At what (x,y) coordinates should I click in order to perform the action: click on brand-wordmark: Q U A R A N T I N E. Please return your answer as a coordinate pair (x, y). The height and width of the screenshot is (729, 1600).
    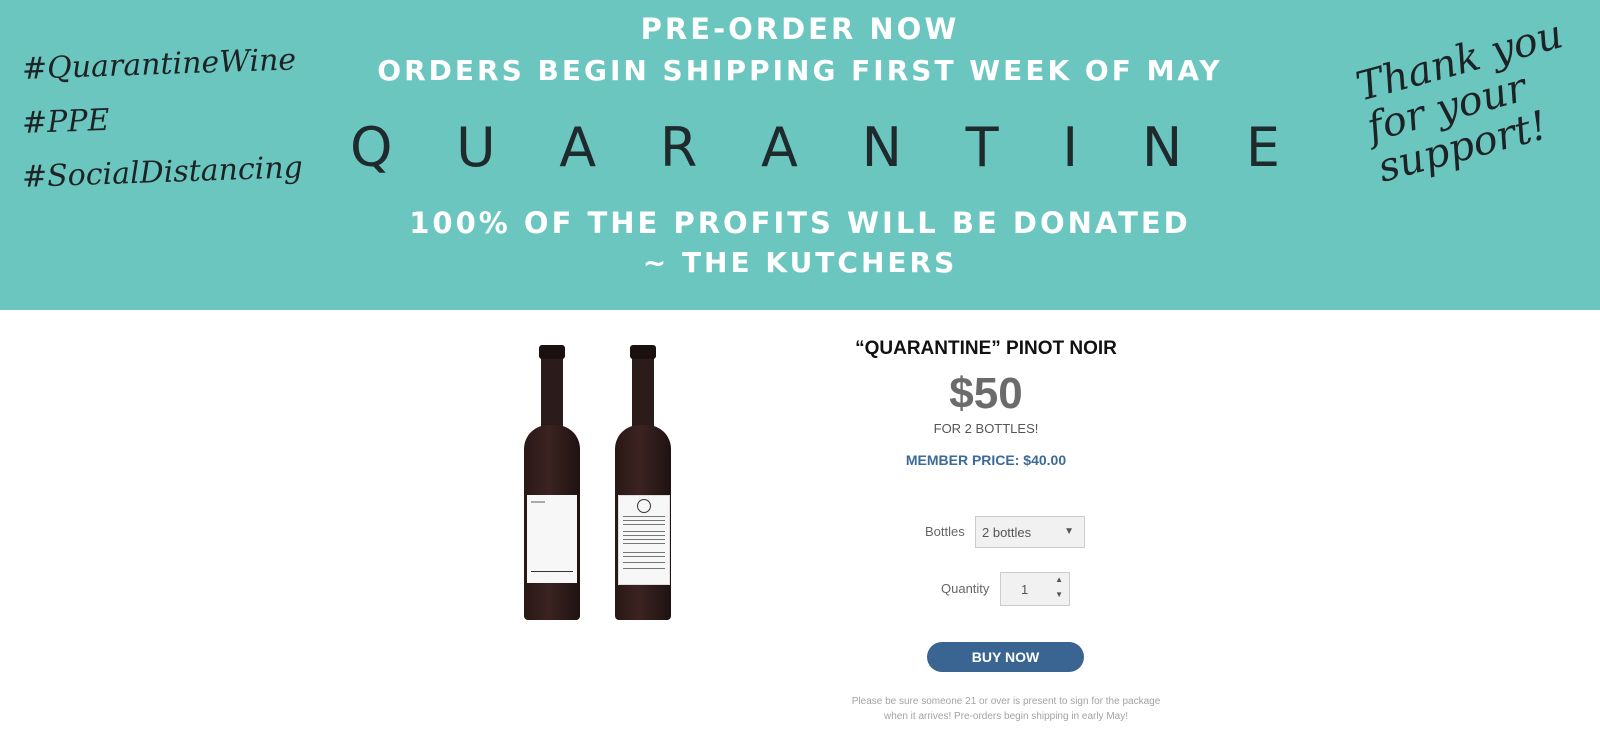
    Looking at the image, I should click on (815, 148).